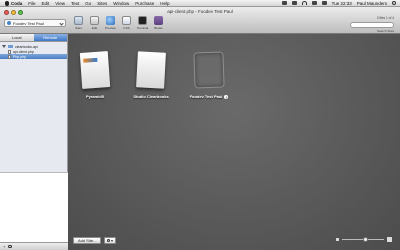 The width and height of the screenshot is (400, 250). Describe the element at coordinates (20, 56) in the screenshot. I see `tree-label: Php.php` at that location.